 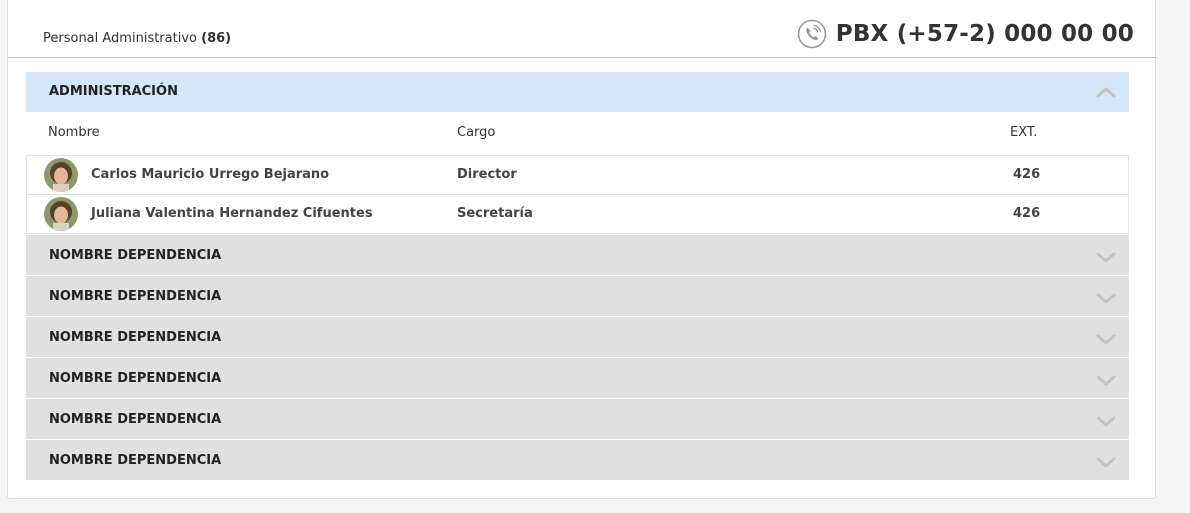 What do you see at coordinates (1106, 92) in the screenshot?
I see `chevron-up-icon` at bounding box center [1106, 92].